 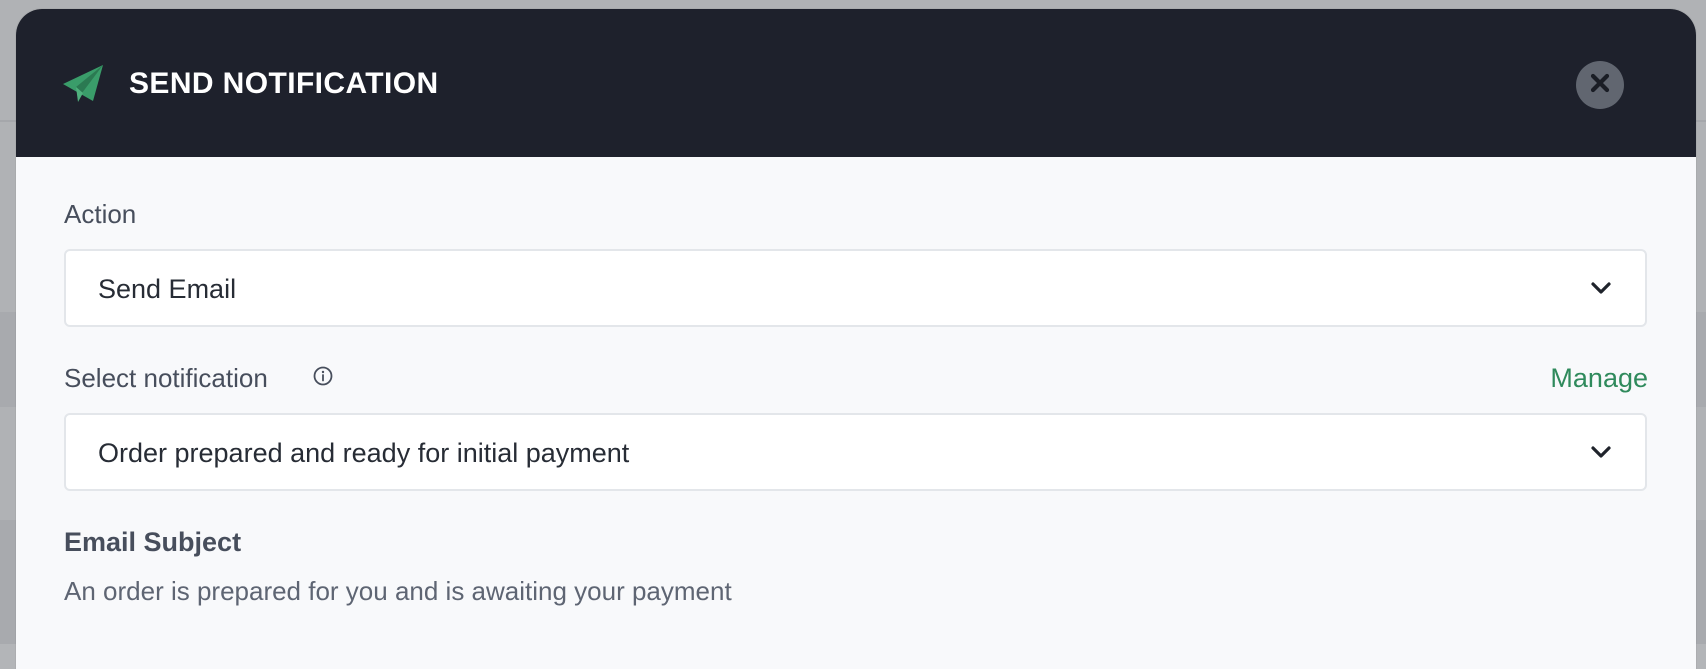 What do you see at coordinates (284, 83) in the screenshot?
I see `modal-title: SEND NOTIFICATION` at bounding box center [284, 83].